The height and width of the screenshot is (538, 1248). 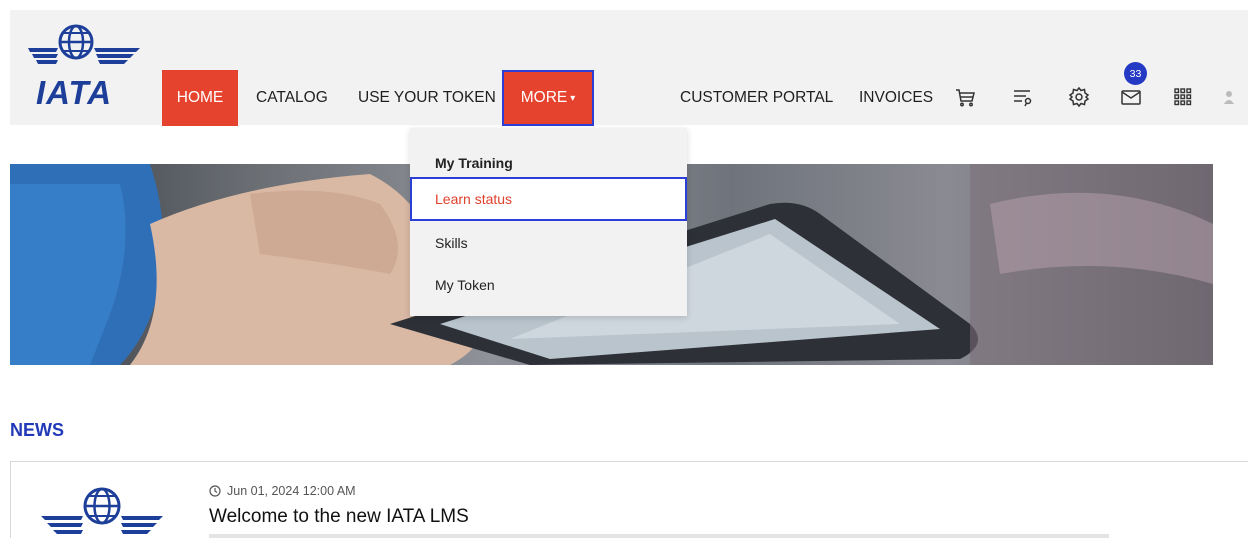 What do you see at coordinates (74, 92) in the screenshot?
I see `logo-text: IATA` at bounding box center [74, 92].